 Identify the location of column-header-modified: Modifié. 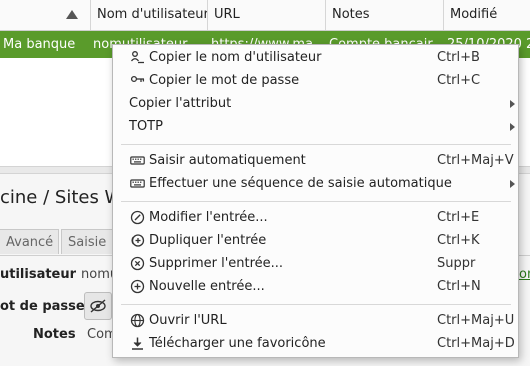
(487, 15).